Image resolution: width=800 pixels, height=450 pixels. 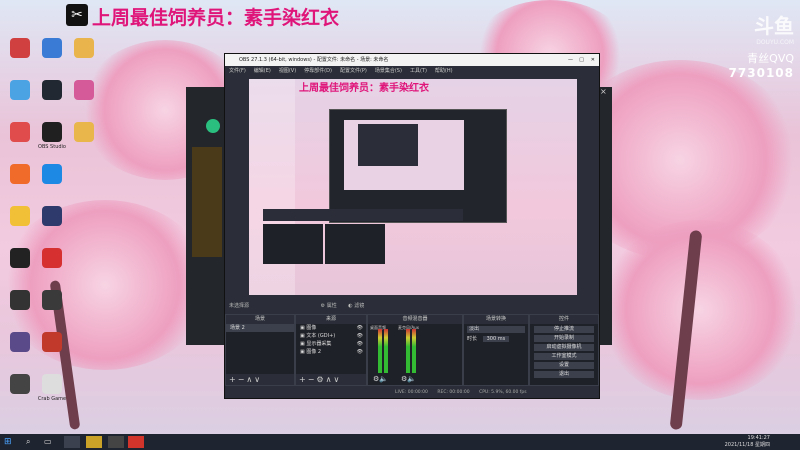 I want to click on close-icon: ✕, so click(x=593, y=60).